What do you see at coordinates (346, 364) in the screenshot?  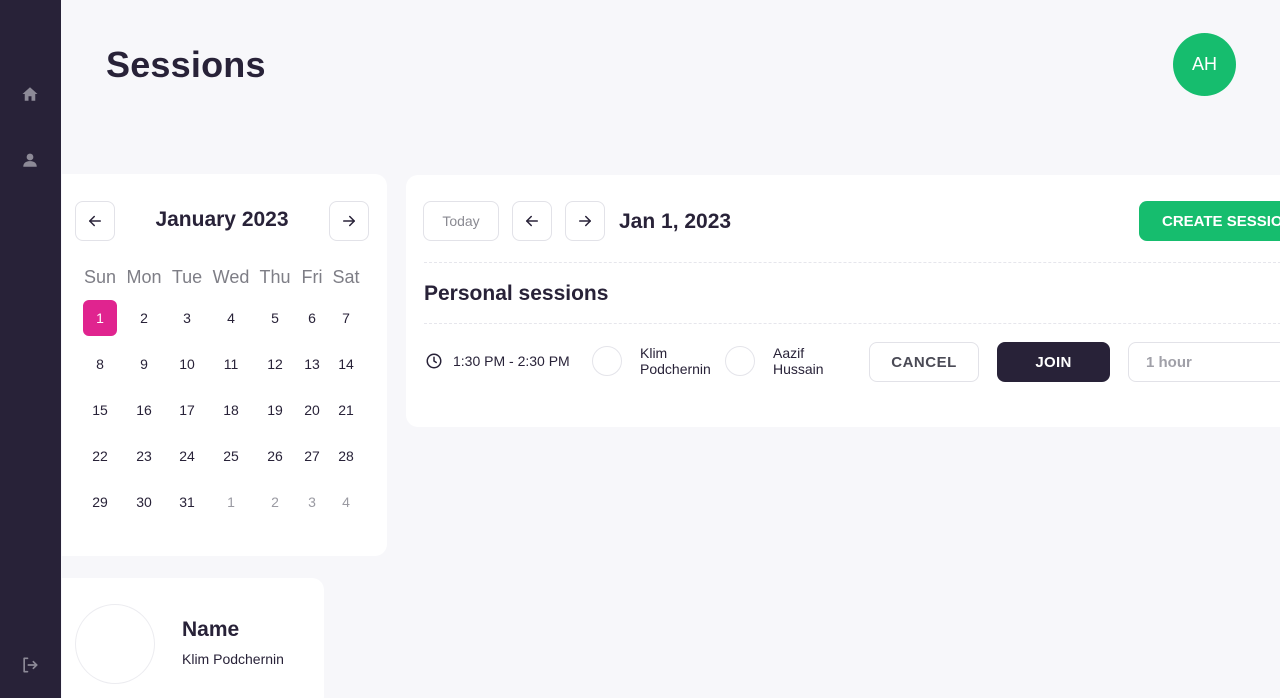 I see `calendar-day: 14` at bounding box center [346, 364].